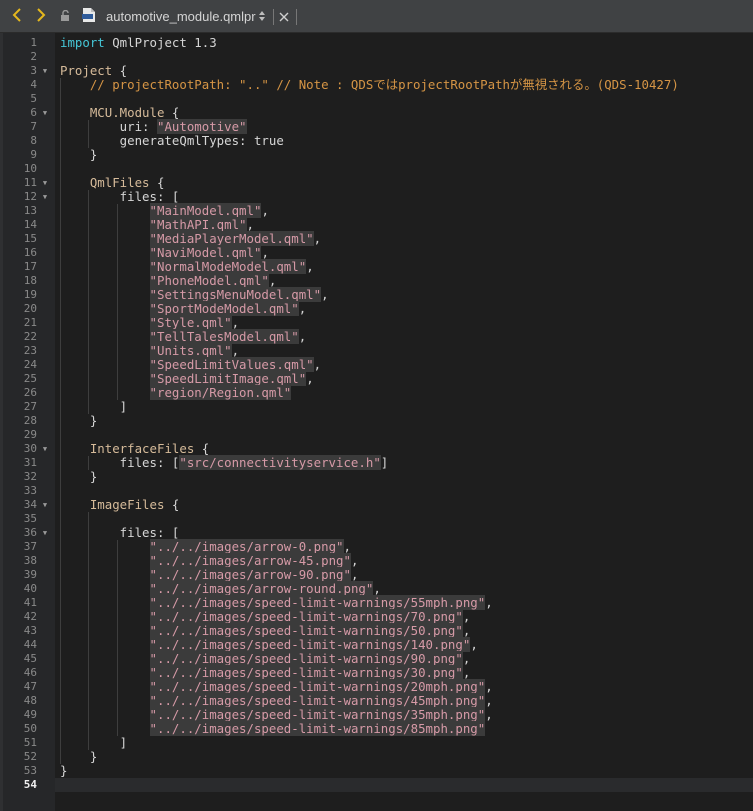  I want to click on code-token: {, so click(202, 448).